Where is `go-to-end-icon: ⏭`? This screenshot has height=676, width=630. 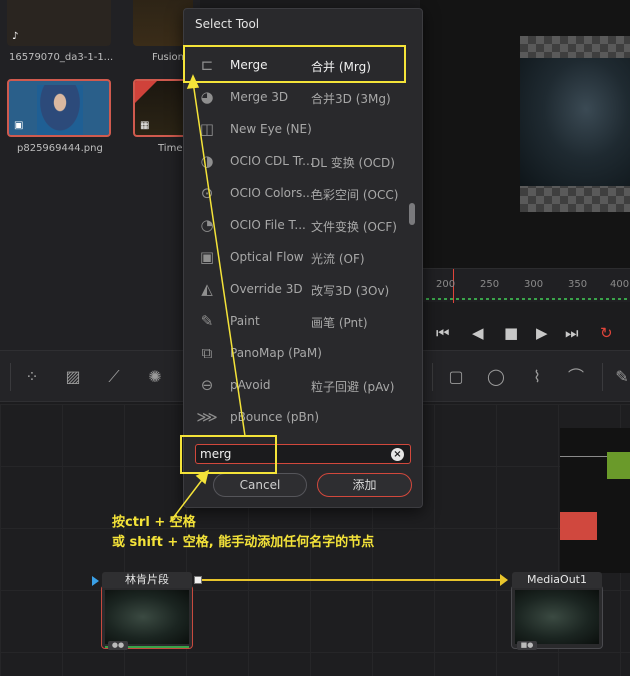 go-to-end-icon: ⏭ is located at coordinates (572, 333).